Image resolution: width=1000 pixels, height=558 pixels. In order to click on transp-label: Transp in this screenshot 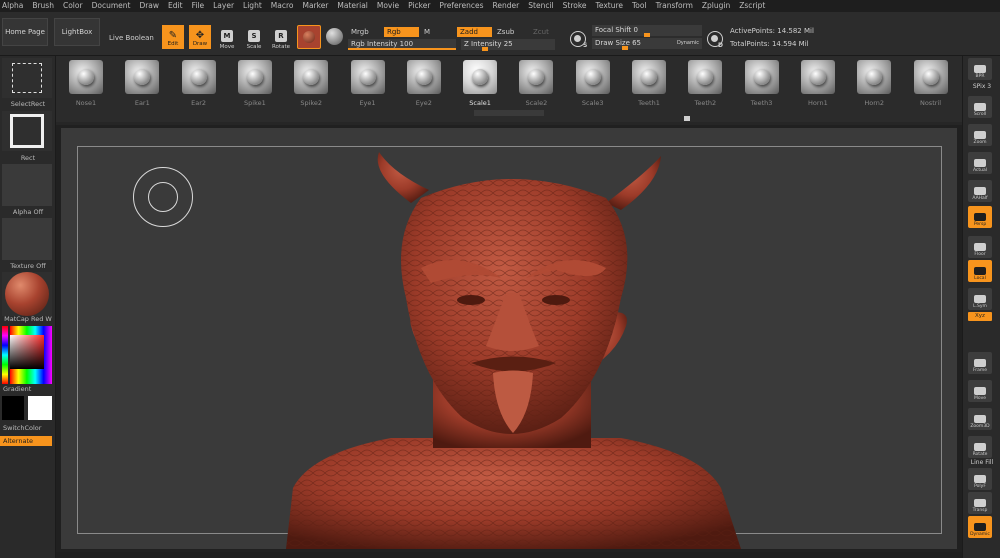, I will do `click(980, 510)`.